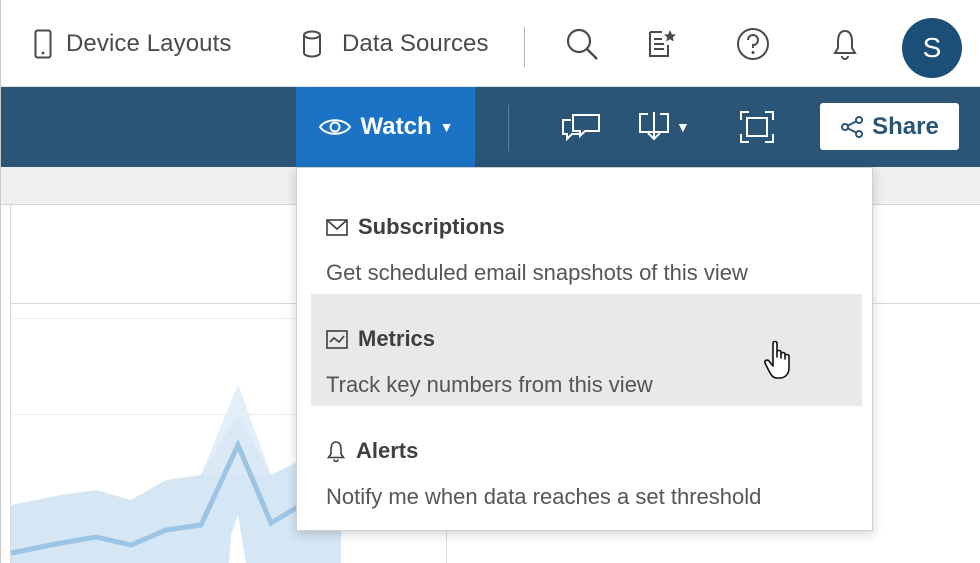 Image resolution: width=980 pixels, height=563 pixels. I want to click on download-button: ▼, so click(664, 127).